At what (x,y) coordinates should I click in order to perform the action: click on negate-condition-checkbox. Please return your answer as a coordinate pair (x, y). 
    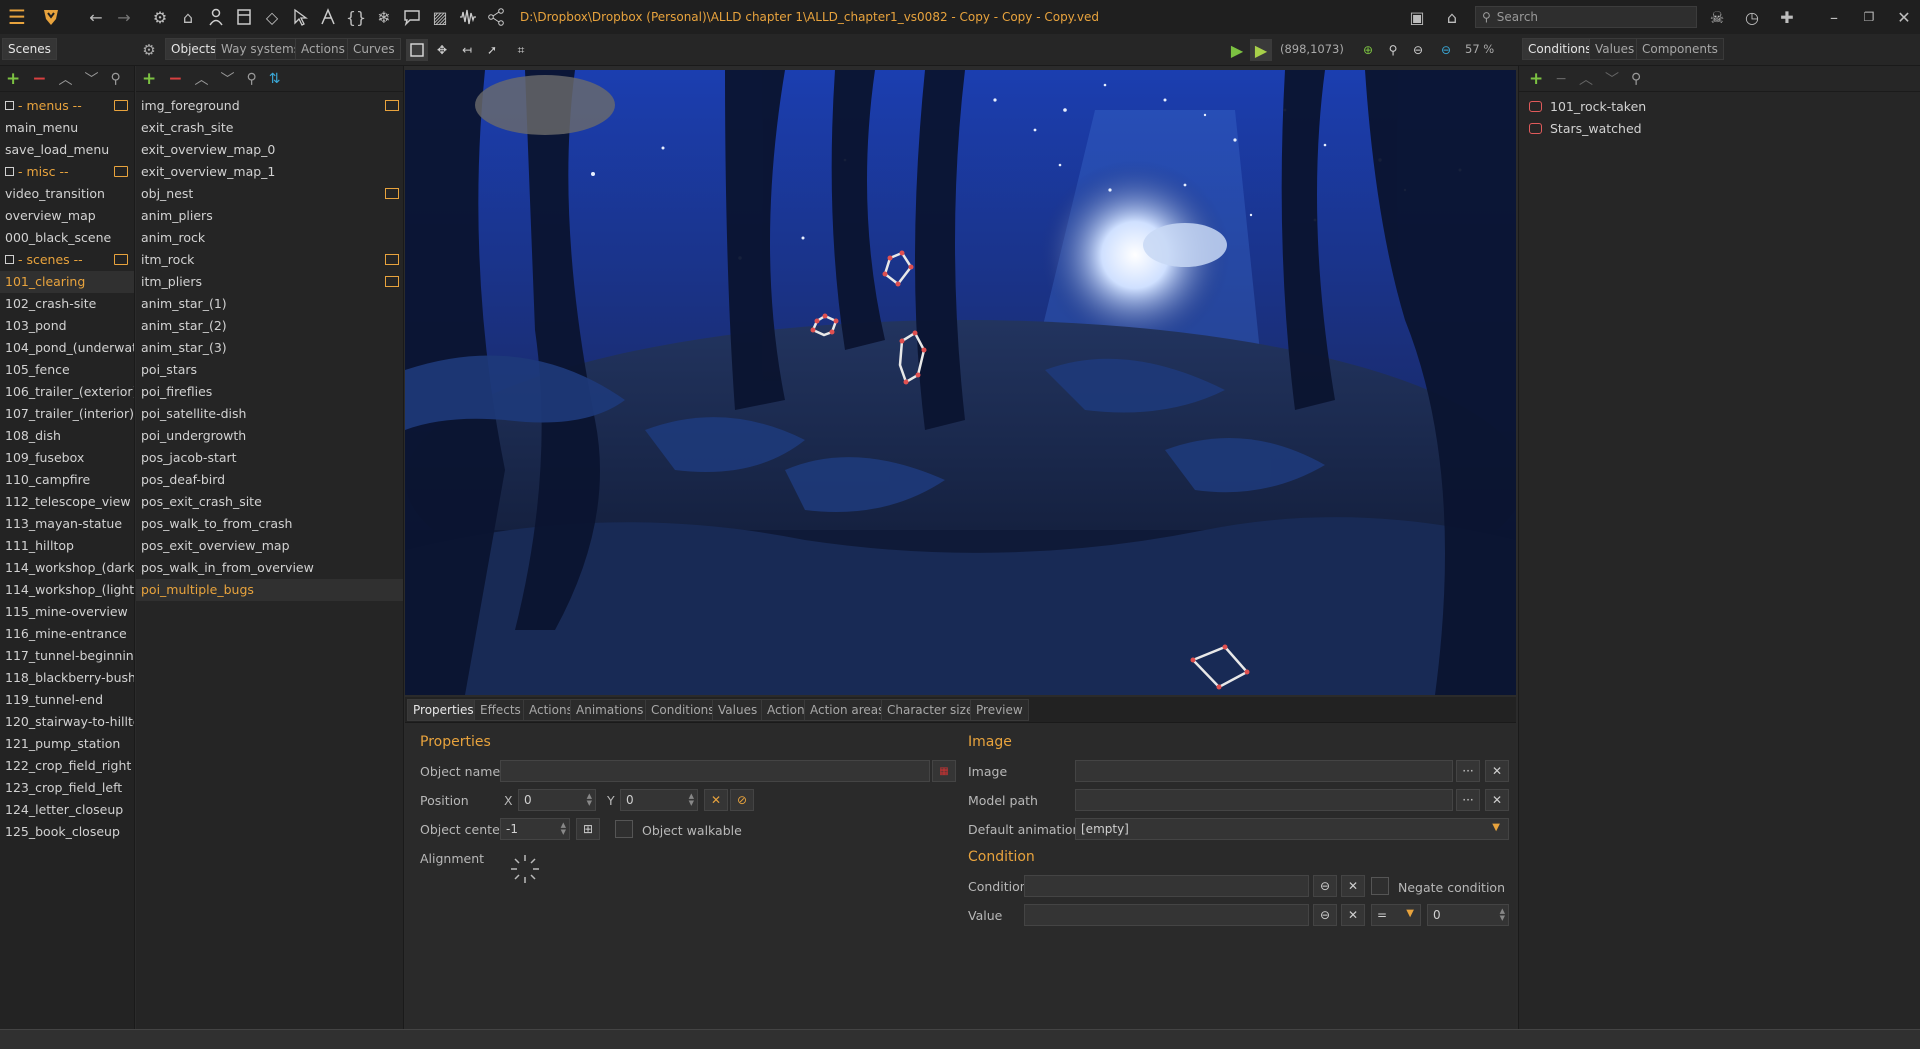
    Looking at the image, I should click on (1380, 886).